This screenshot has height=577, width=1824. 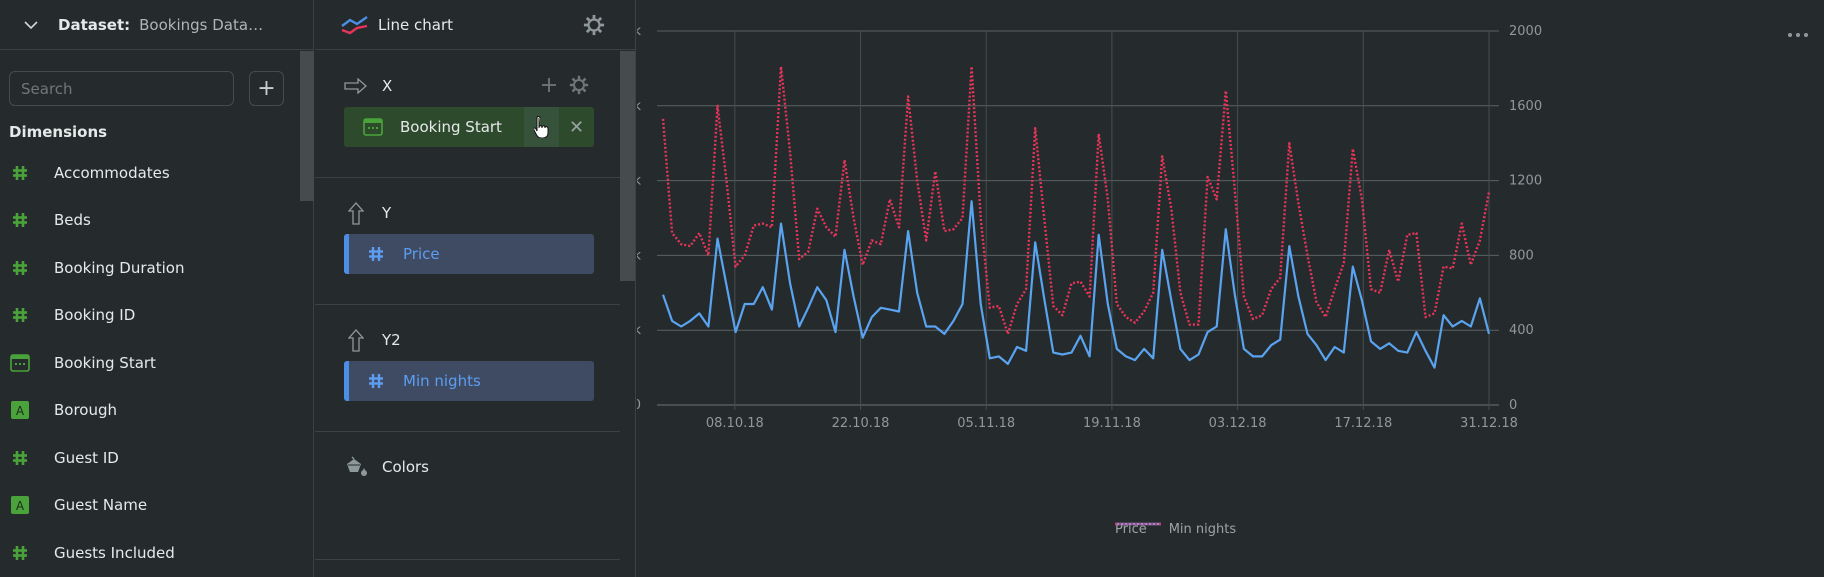 What do you see at coordinates (150, 411) in the screenshot?
I see `dimension-item: A Borough` at bounding box center [150, 411].